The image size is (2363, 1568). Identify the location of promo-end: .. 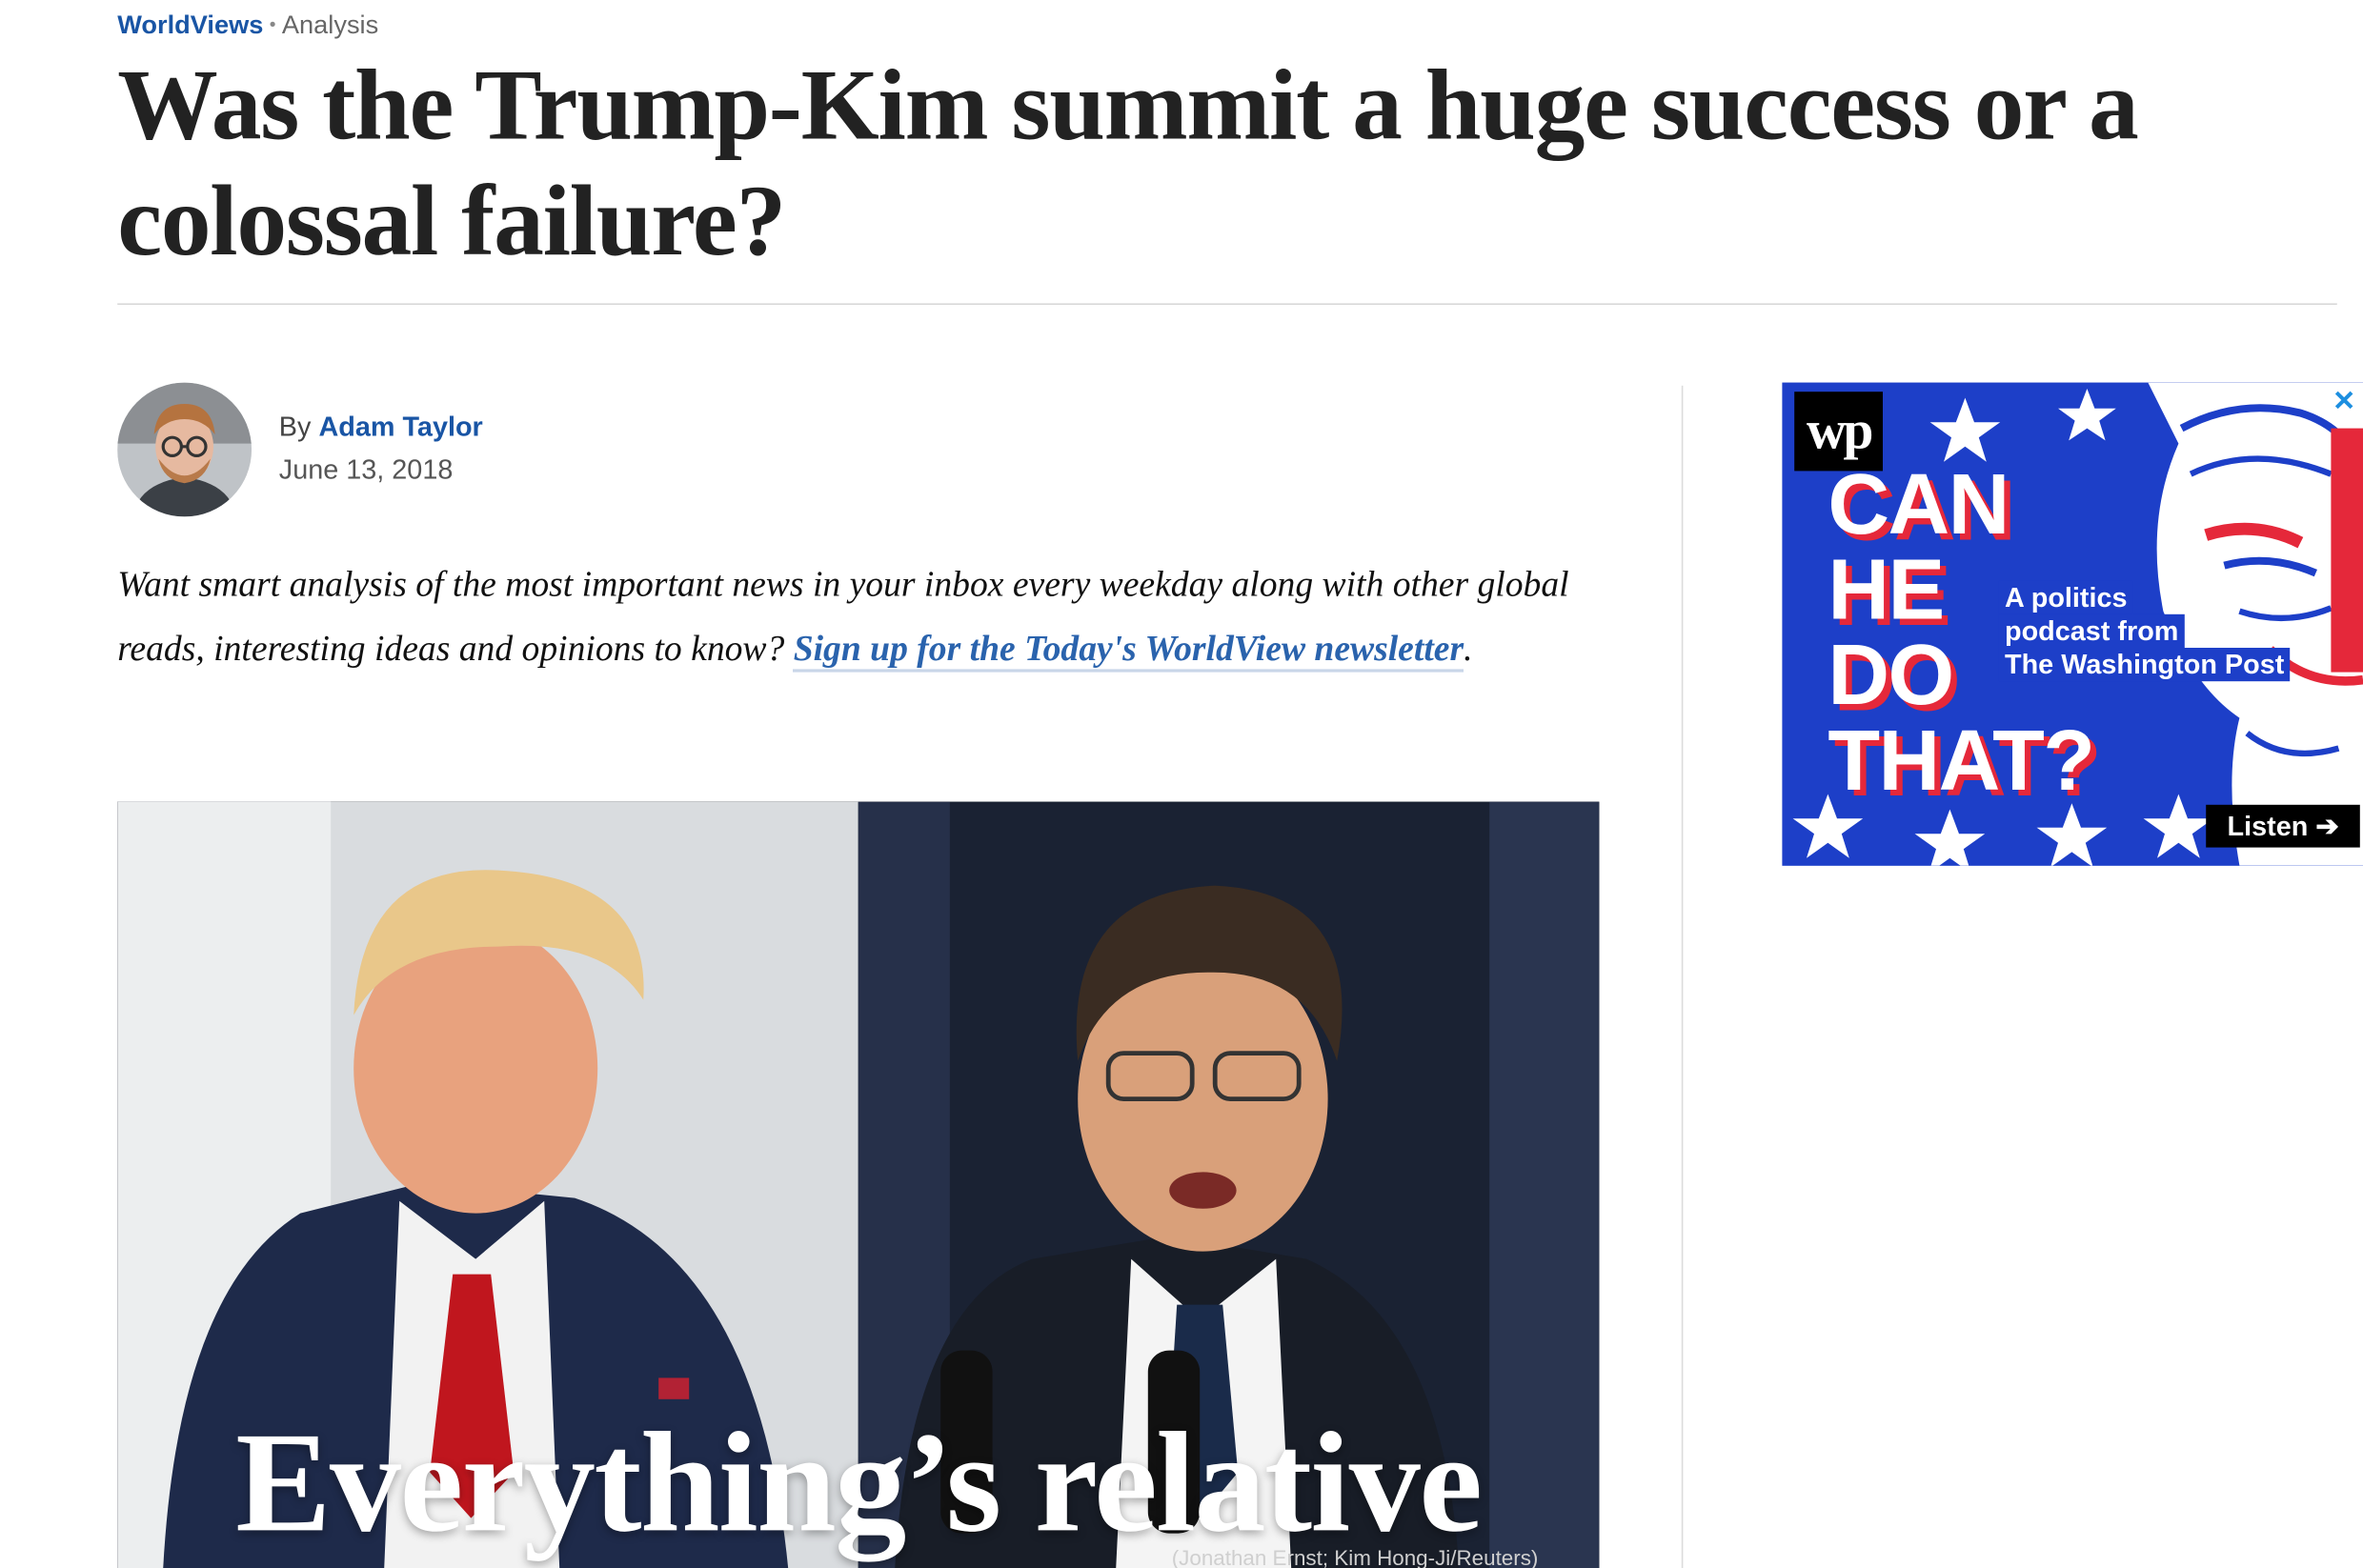
(1469, 649).